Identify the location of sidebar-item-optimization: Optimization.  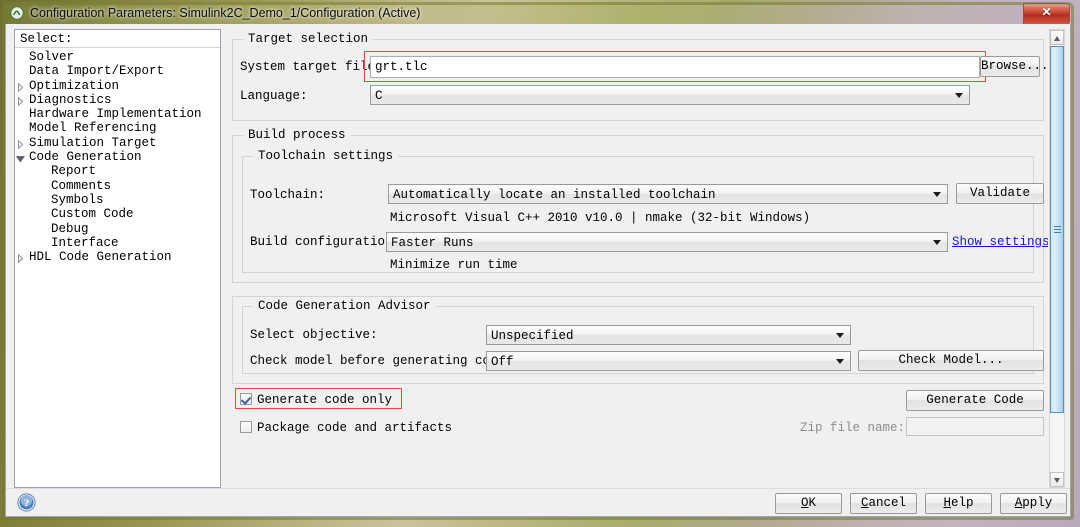
(117, 86).